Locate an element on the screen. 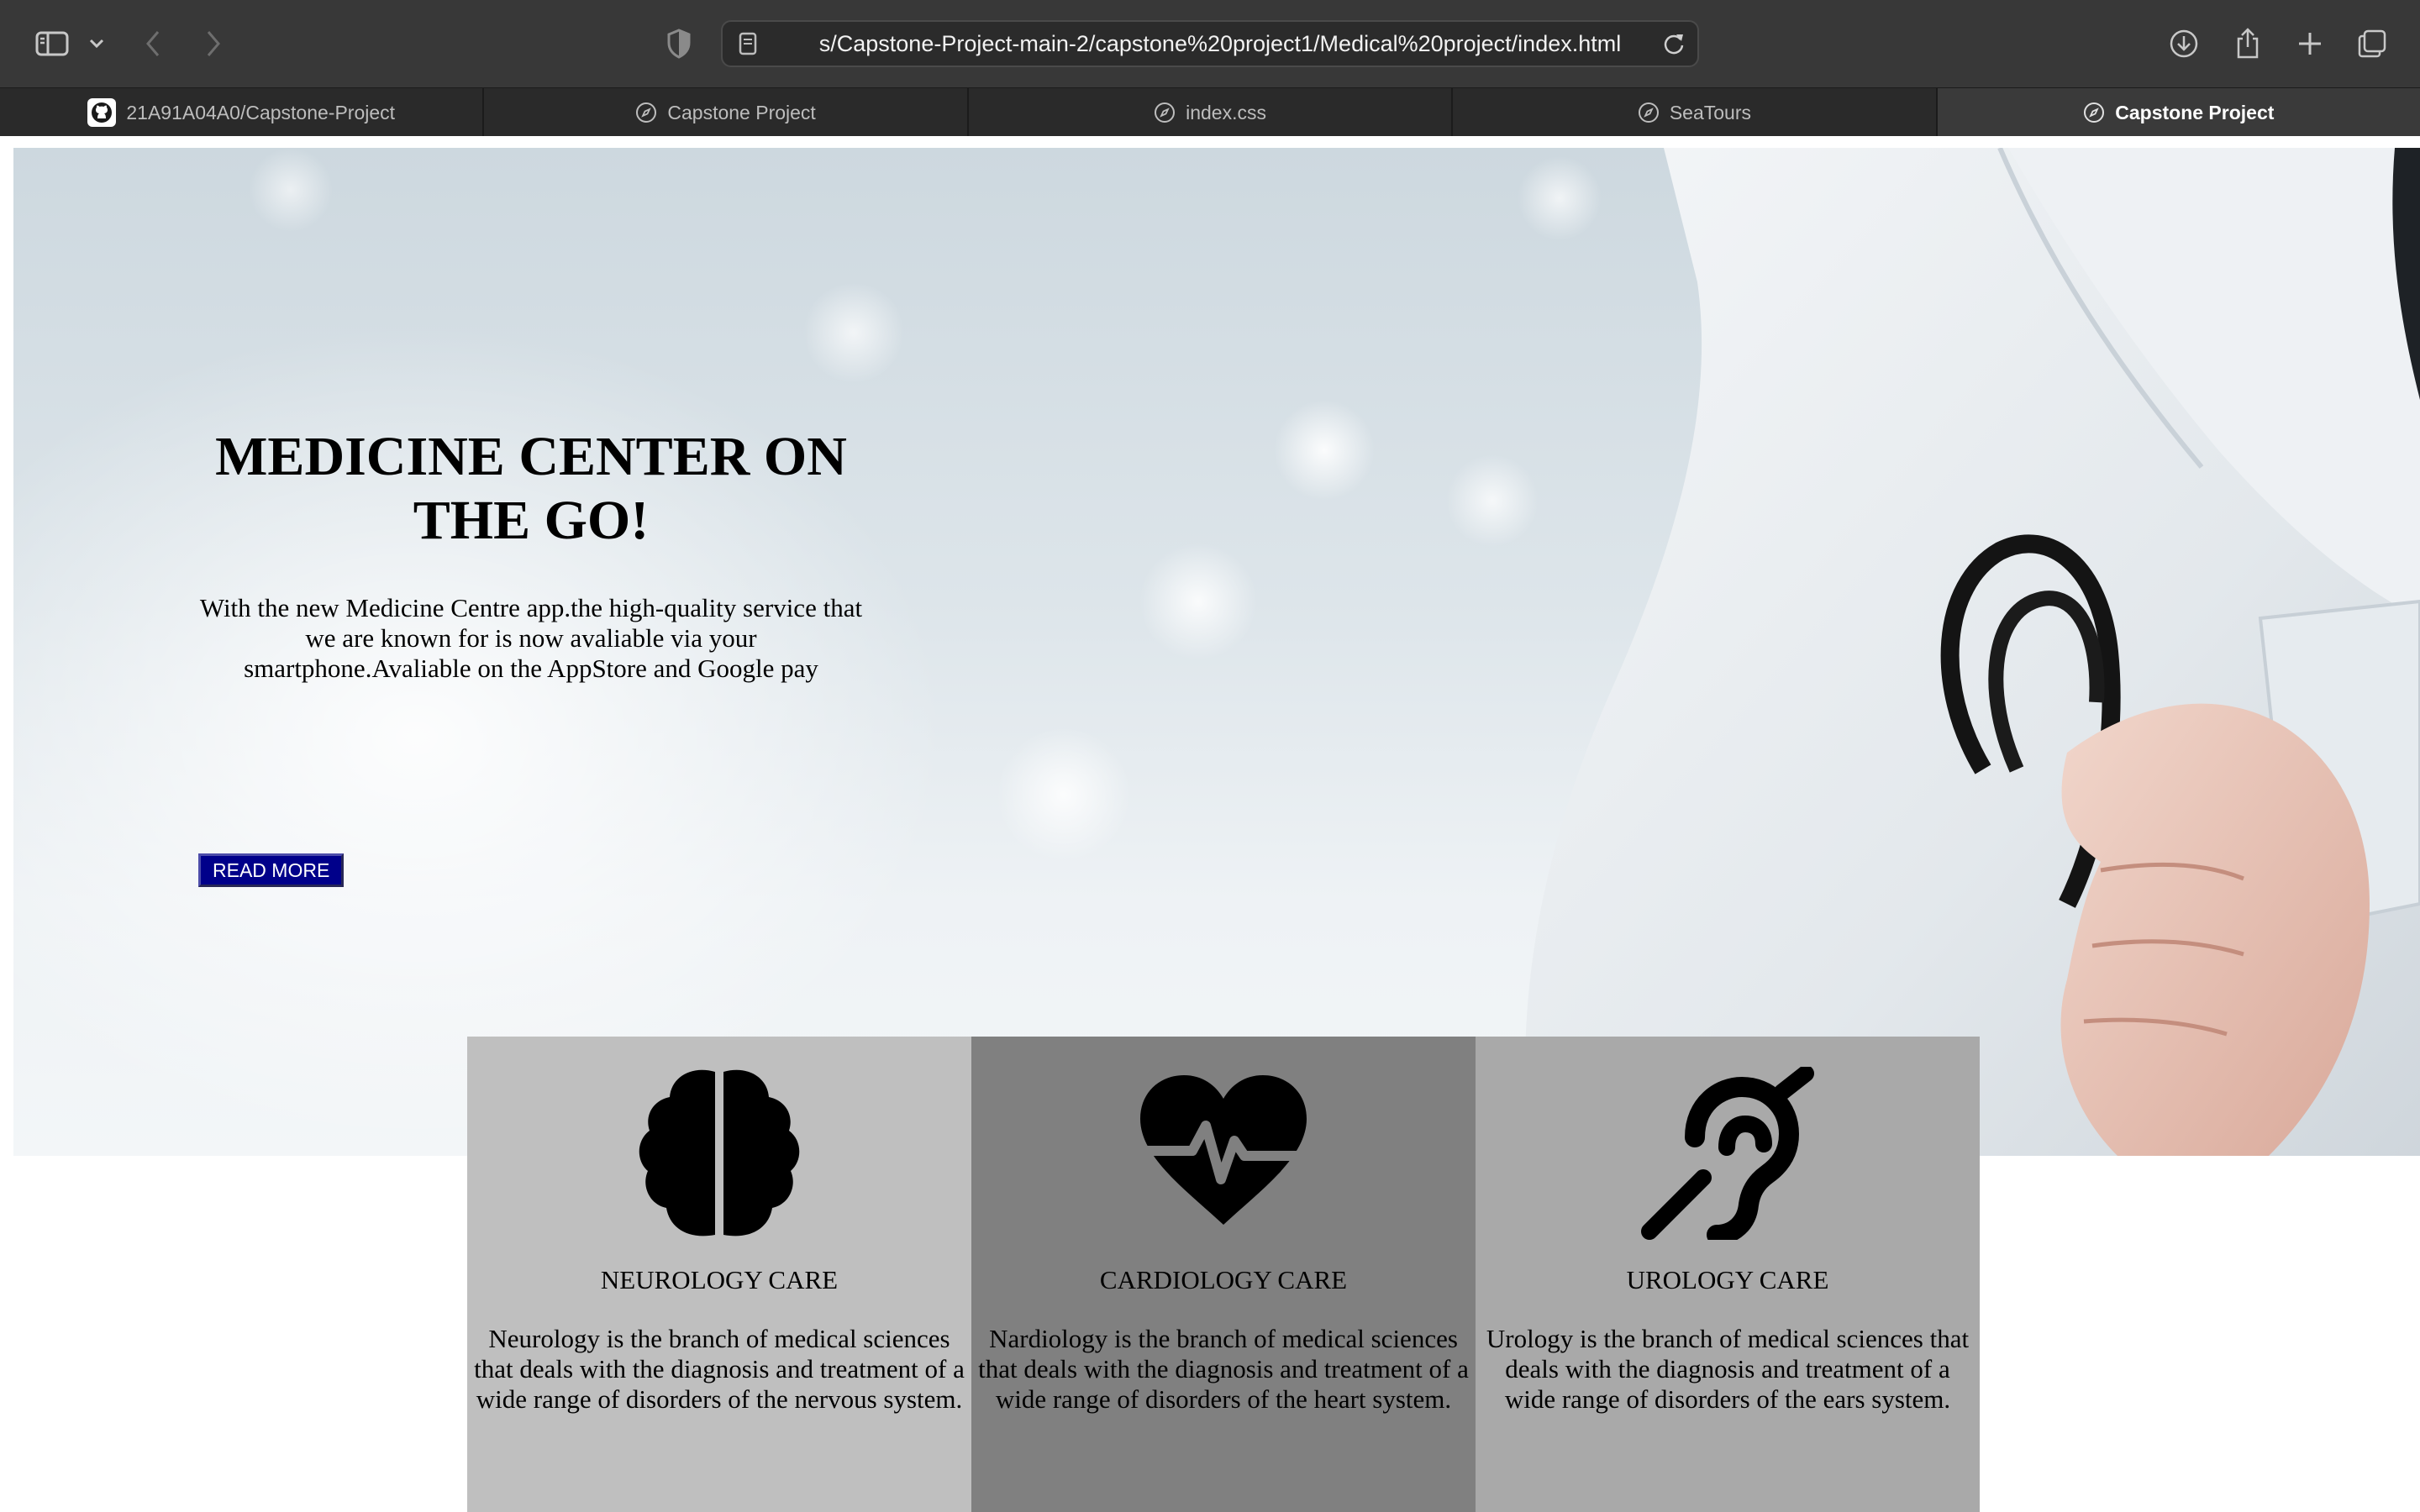 This screenshot has width=2420, height=1512. read-more-button: READ MORE is located at coordinates (271, 870).